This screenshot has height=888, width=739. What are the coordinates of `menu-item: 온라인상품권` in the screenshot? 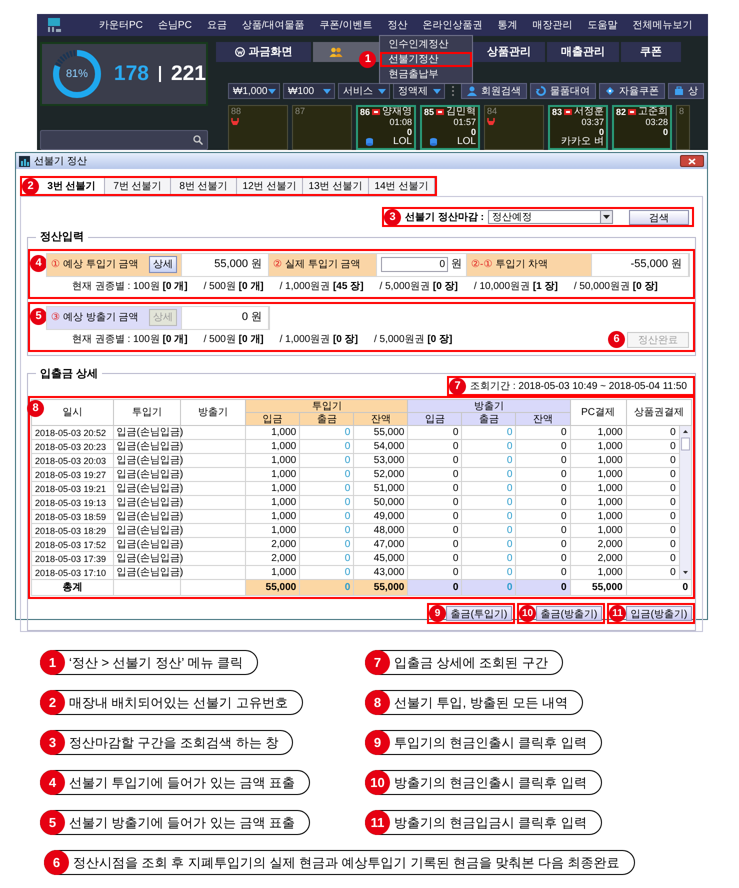 It's located at (452, 25).